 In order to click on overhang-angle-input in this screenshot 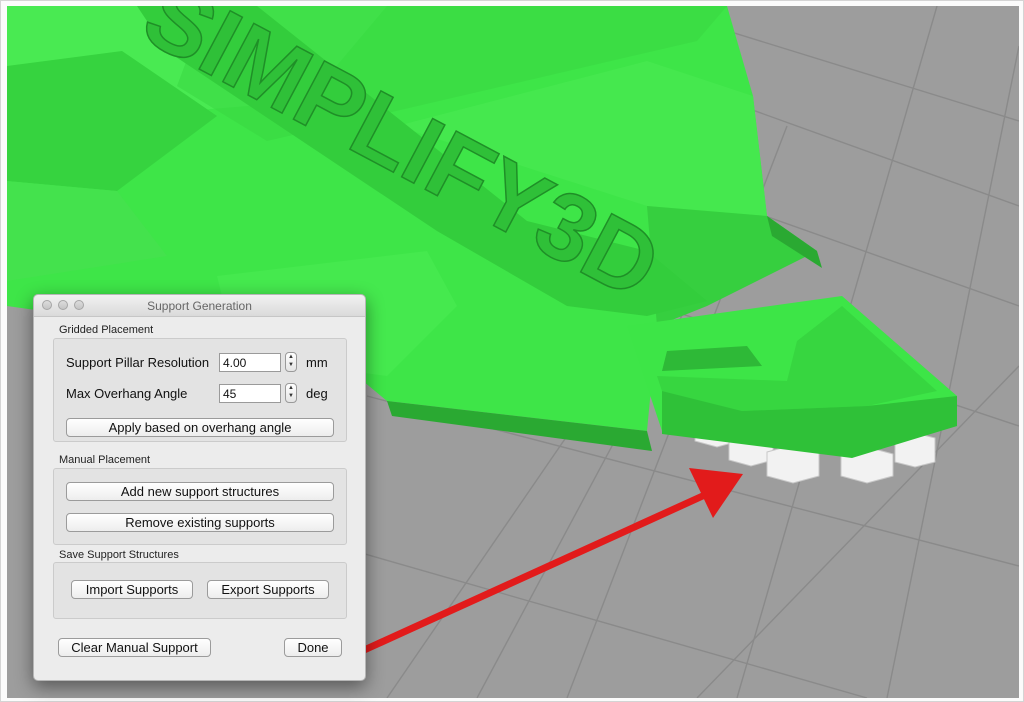, I will do `click(250, 393)`.